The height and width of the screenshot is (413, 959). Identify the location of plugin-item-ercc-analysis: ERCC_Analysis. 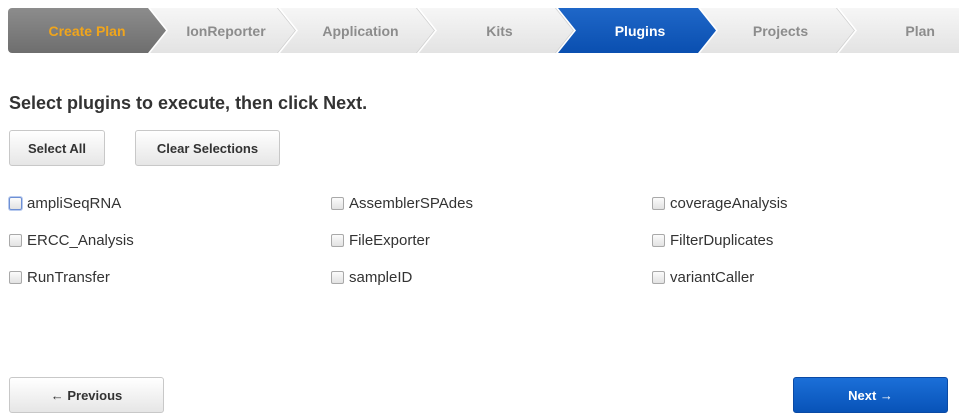
(71, 240).